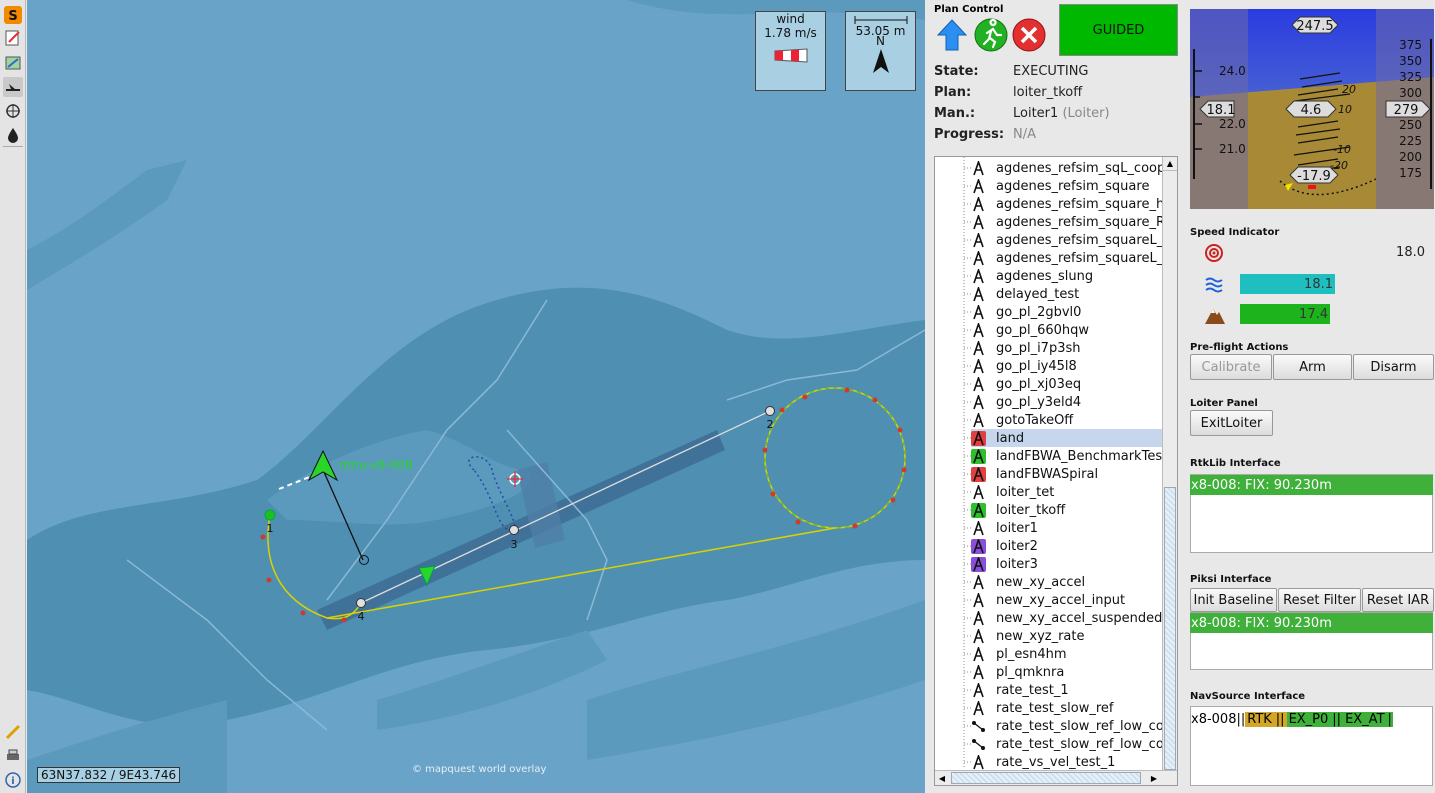  What do you see at coordinates (756, 680) in the screenshot?
I see `landmass` at bounding box center [756, 680].